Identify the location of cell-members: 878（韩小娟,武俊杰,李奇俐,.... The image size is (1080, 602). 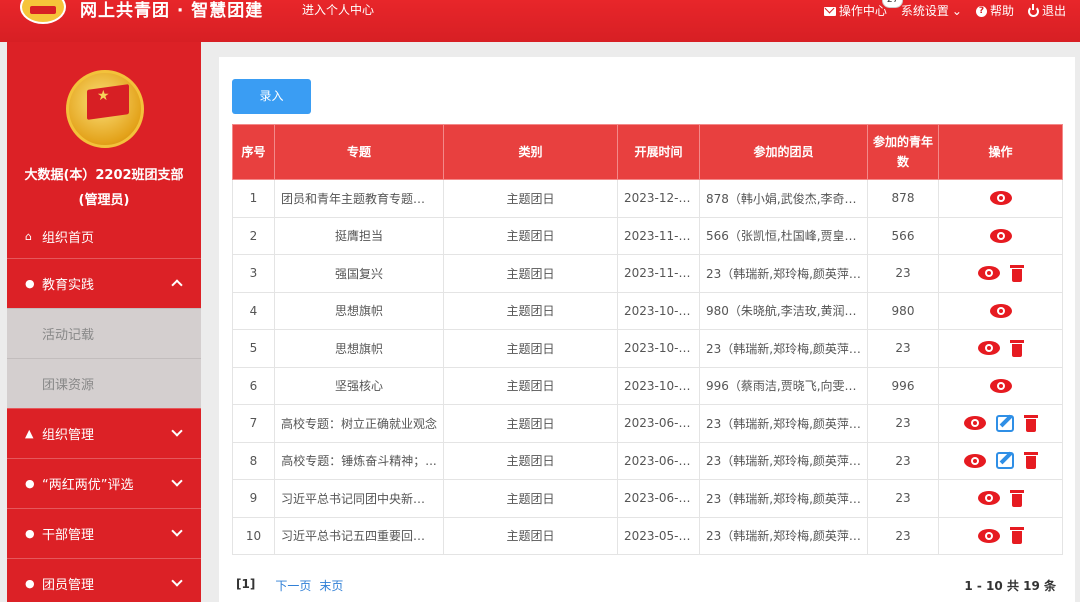
(783, 198).